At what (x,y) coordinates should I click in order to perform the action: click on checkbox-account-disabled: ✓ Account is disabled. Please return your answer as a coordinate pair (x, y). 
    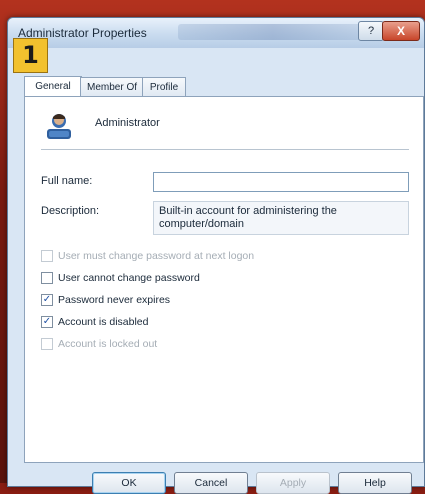
    Looking at the image, I should click on (94, 322).